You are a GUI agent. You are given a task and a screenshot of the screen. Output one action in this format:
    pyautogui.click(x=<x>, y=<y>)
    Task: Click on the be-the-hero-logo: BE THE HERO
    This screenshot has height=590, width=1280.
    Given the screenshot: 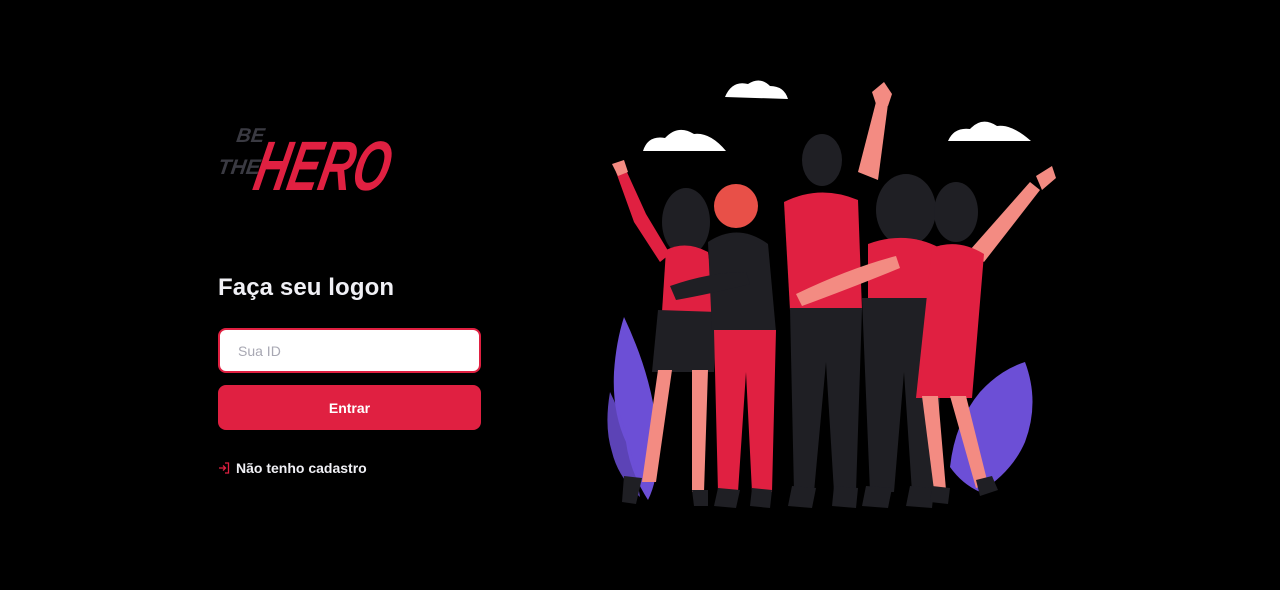 What is the action you would take?
    pyautogui.click(x=308, y=160)
    